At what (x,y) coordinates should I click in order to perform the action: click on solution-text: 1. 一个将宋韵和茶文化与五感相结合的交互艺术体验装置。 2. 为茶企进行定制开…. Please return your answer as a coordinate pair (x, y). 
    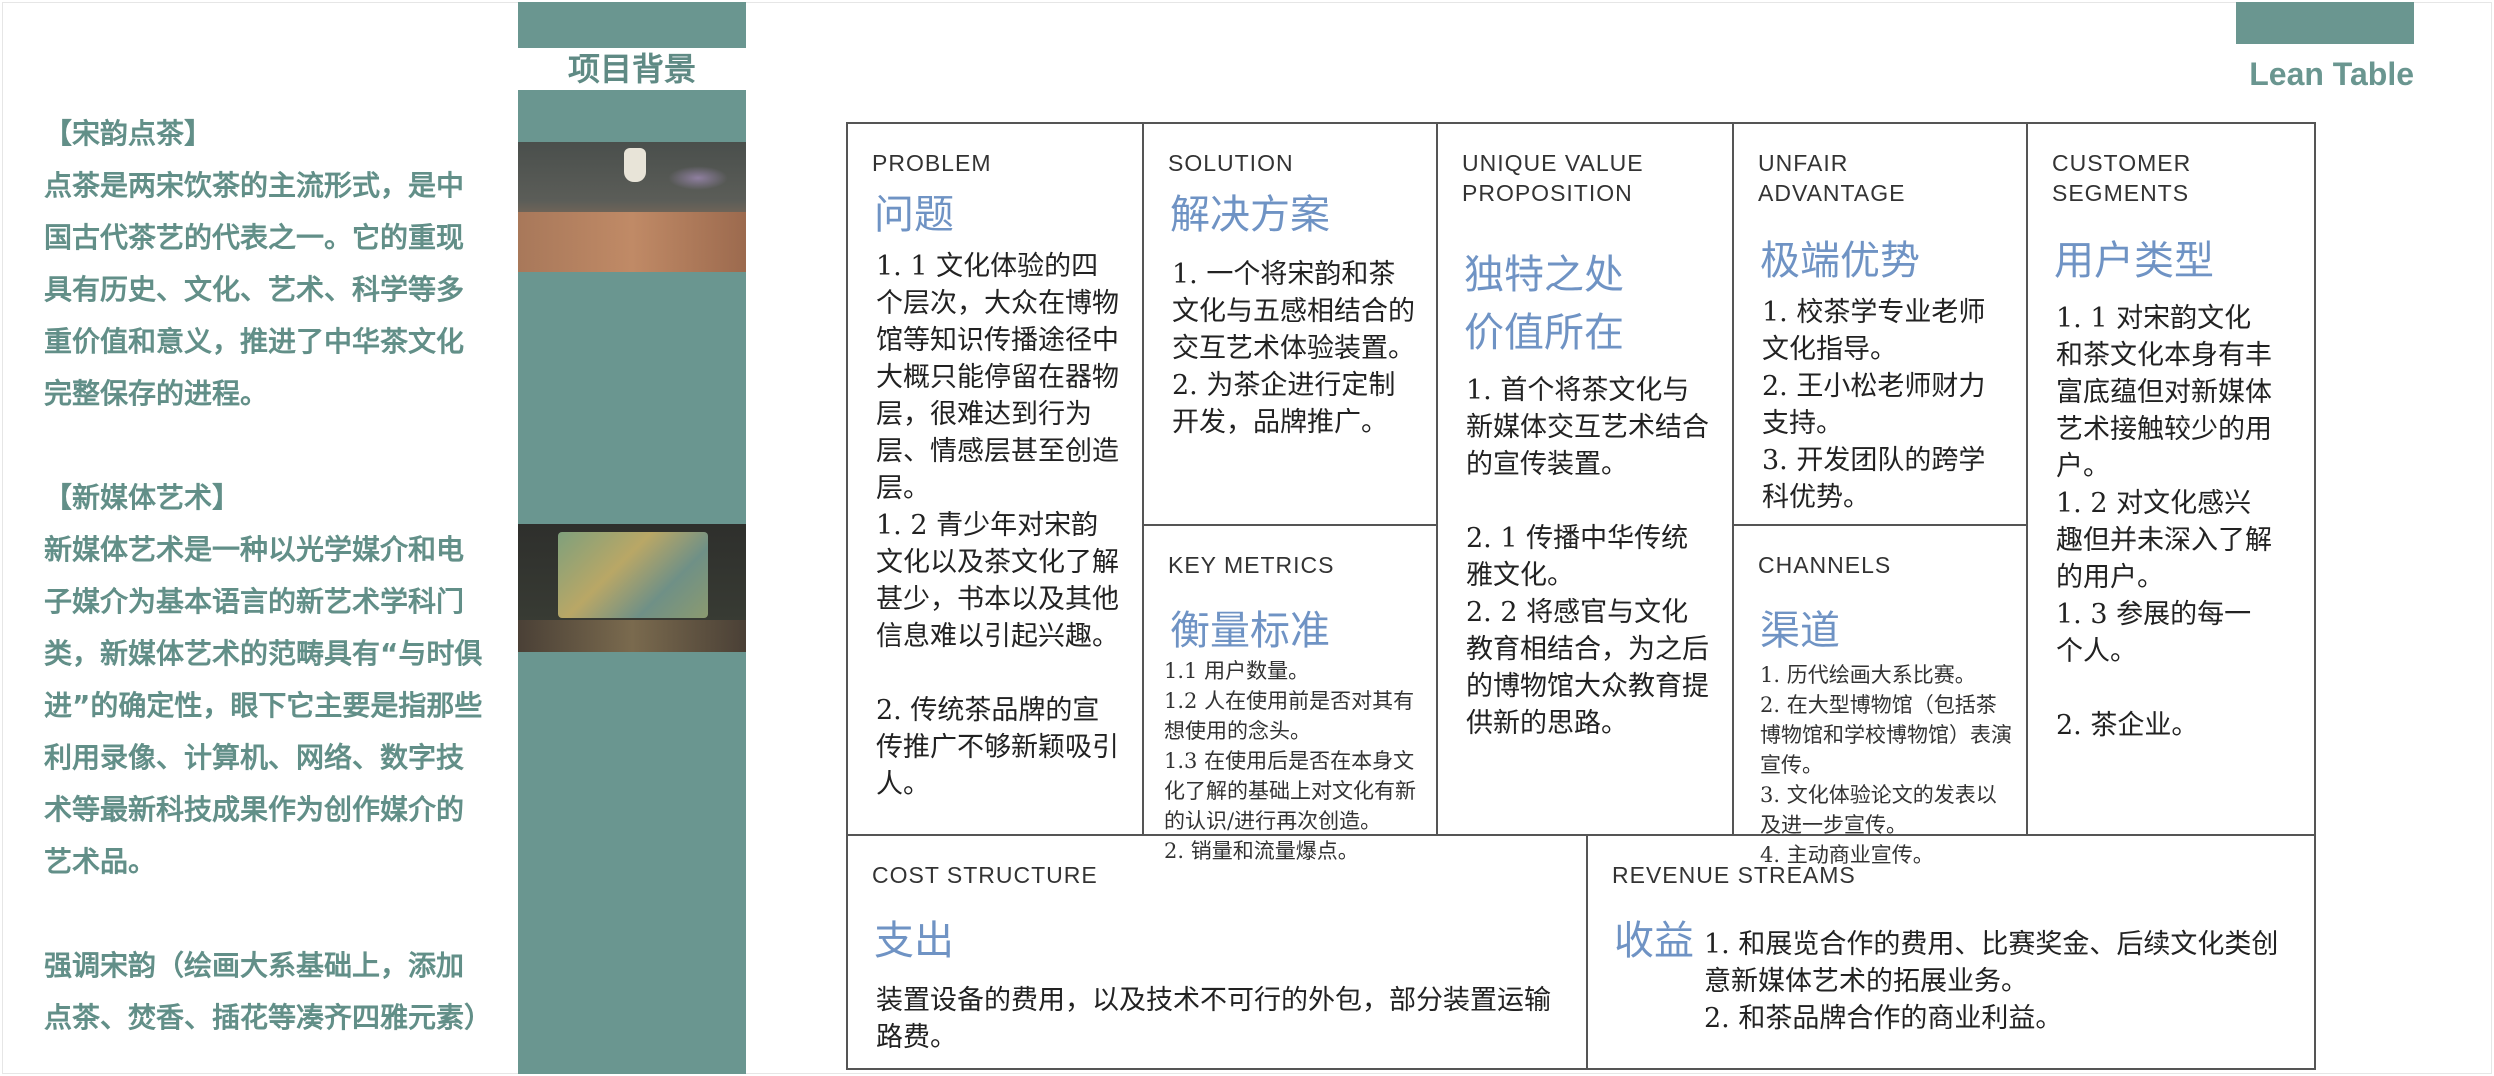
    Looking at the image, I should click on (1293, 348).